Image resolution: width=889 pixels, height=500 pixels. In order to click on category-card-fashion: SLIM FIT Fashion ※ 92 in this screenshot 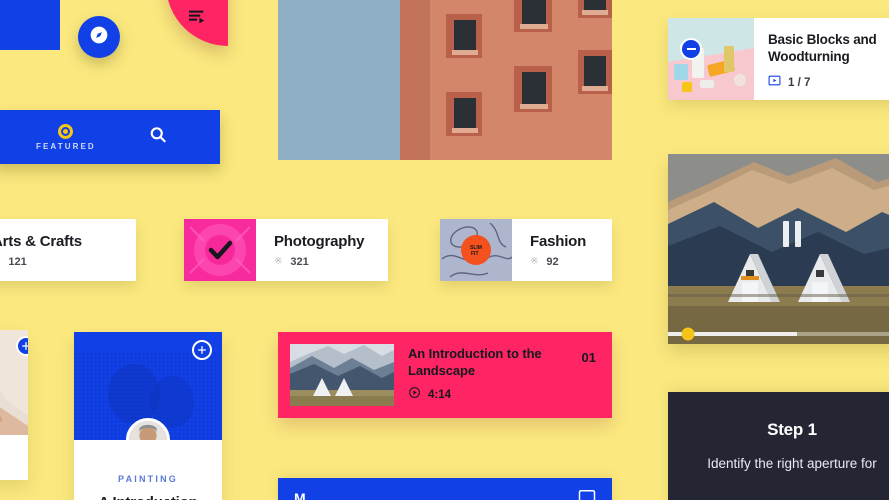, I will do `click(526, 250)`.